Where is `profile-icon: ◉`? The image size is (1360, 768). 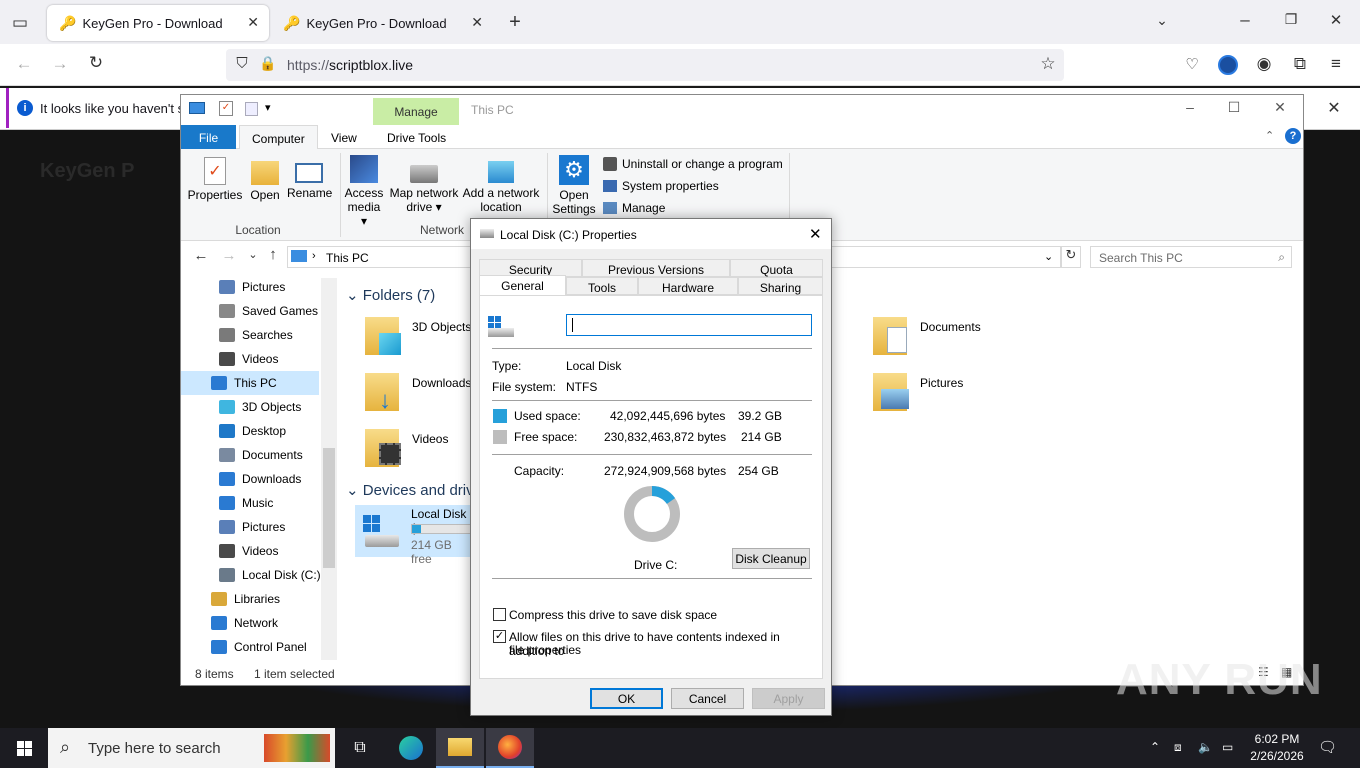 profile-icon: ◉ is located at coordinates (1264, 64).